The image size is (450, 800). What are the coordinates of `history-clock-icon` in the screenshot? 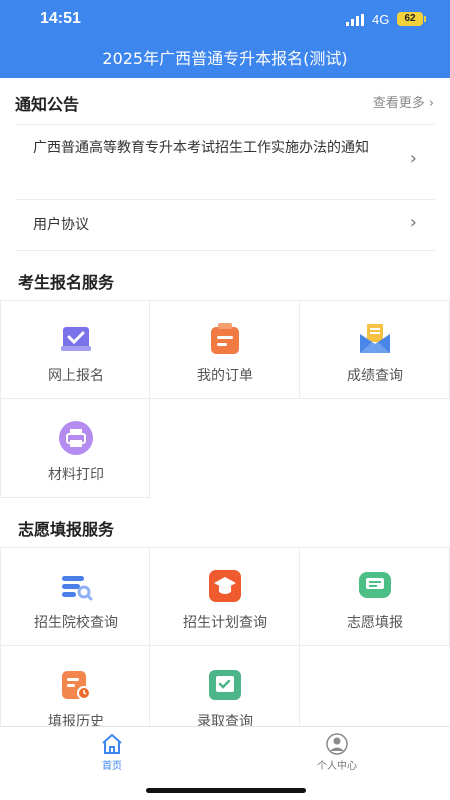 It's located at (76, 685).